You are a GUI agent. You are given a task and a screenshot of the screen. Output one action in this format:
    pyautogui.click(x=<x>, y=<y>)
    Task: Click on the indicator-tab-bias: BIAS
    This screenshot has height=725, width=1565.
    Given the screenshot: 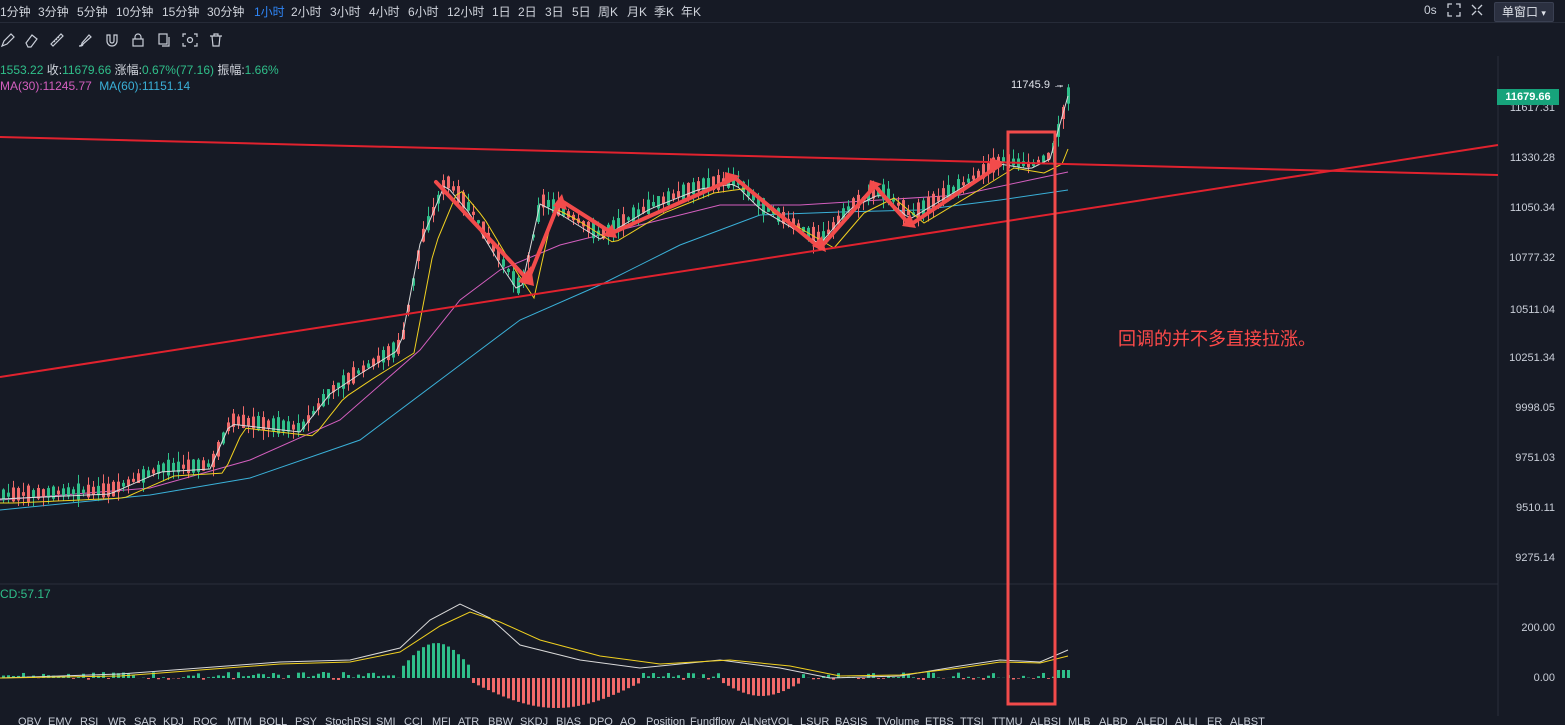 What is the action you would take?
    pyautogui.click(x=568, y=720)
    